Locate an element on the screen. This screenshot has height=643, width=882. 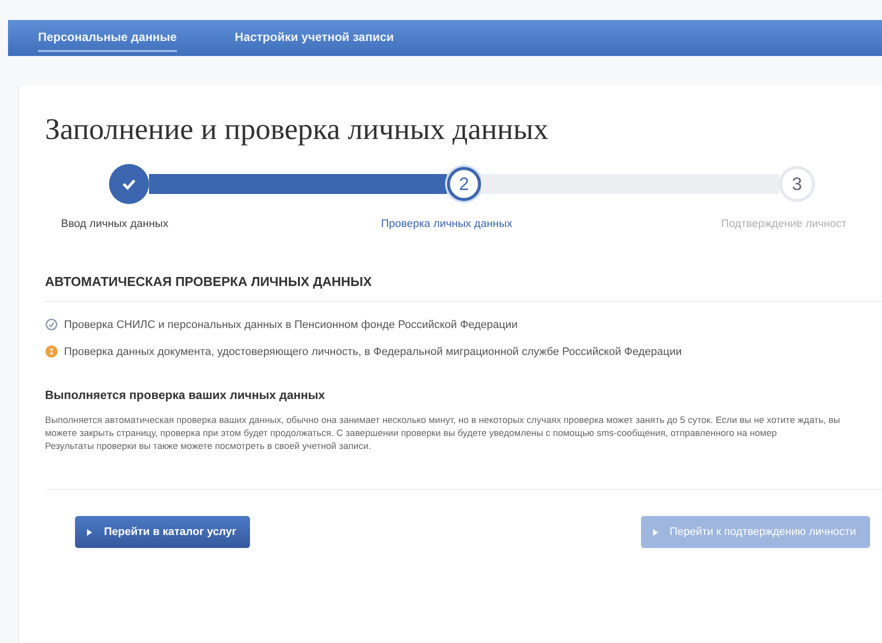
step-number: 2 is located at coordinates (464, 184).